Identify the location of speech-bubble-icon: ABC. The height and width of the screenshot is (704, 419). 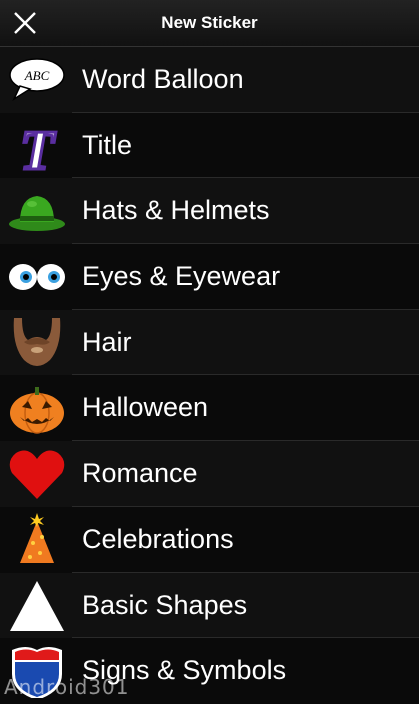
(37, 79).